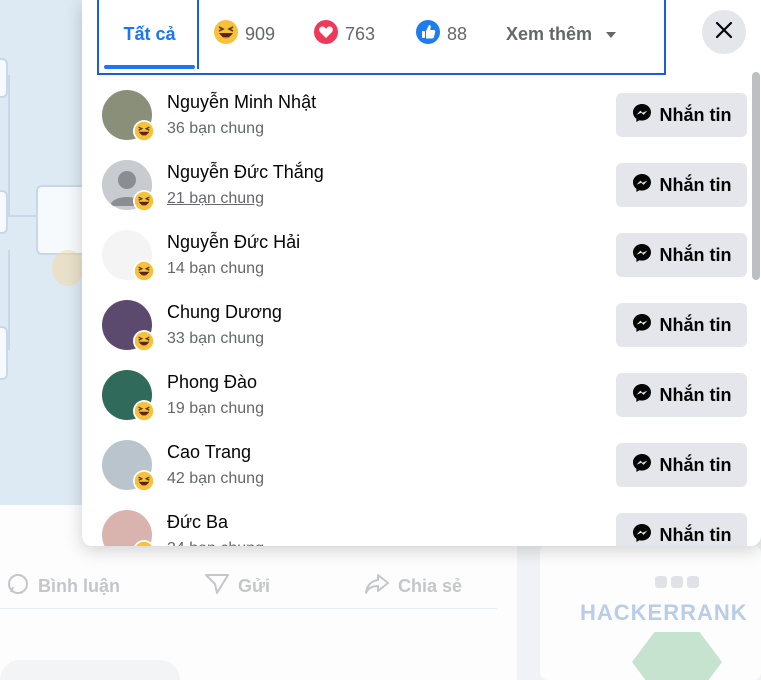 The image size is (761, 680). Describe the element at coordinates (417, 475) in the screenshot. I see `list-item: Cao Trang 42 bạn chung Nhắn tin` at that location.